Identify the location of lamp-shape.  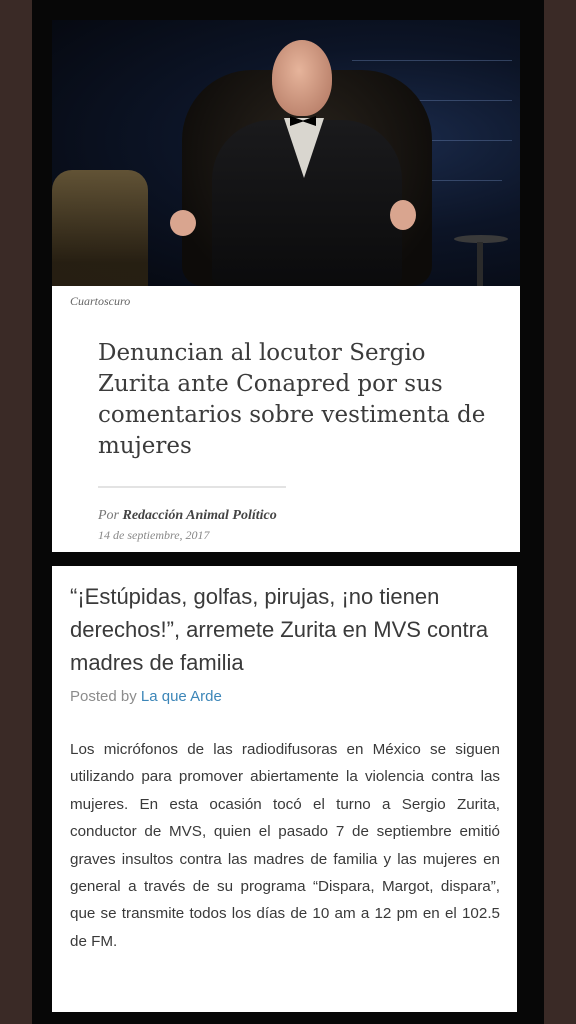
(100, 228).